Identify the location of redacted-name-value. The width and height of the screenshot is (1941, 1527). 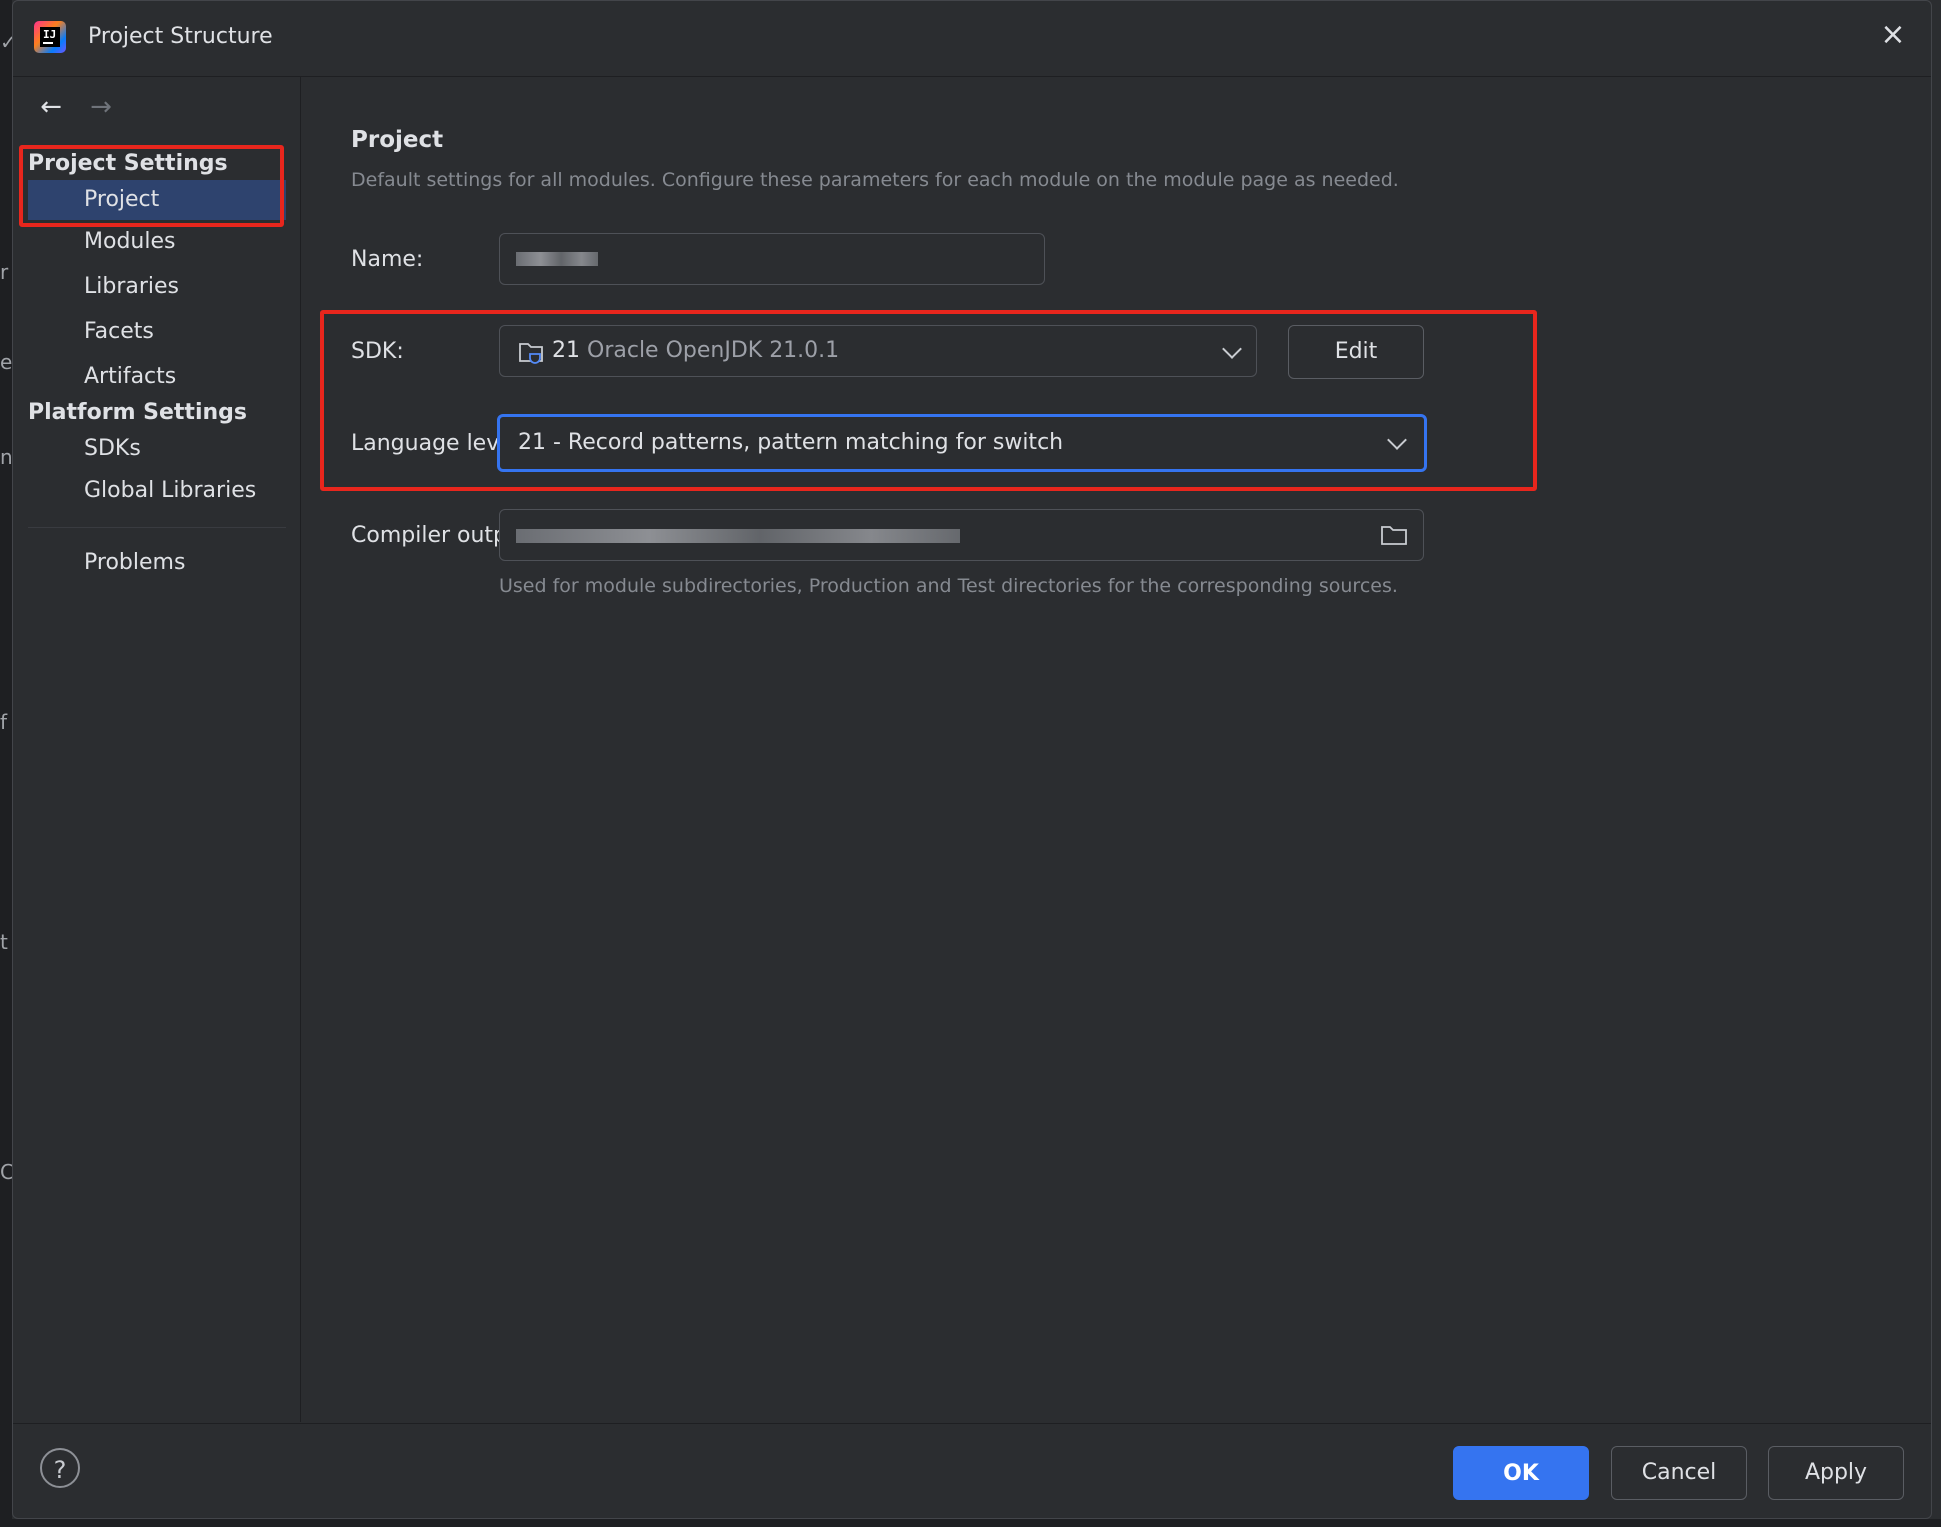
(557, 259).